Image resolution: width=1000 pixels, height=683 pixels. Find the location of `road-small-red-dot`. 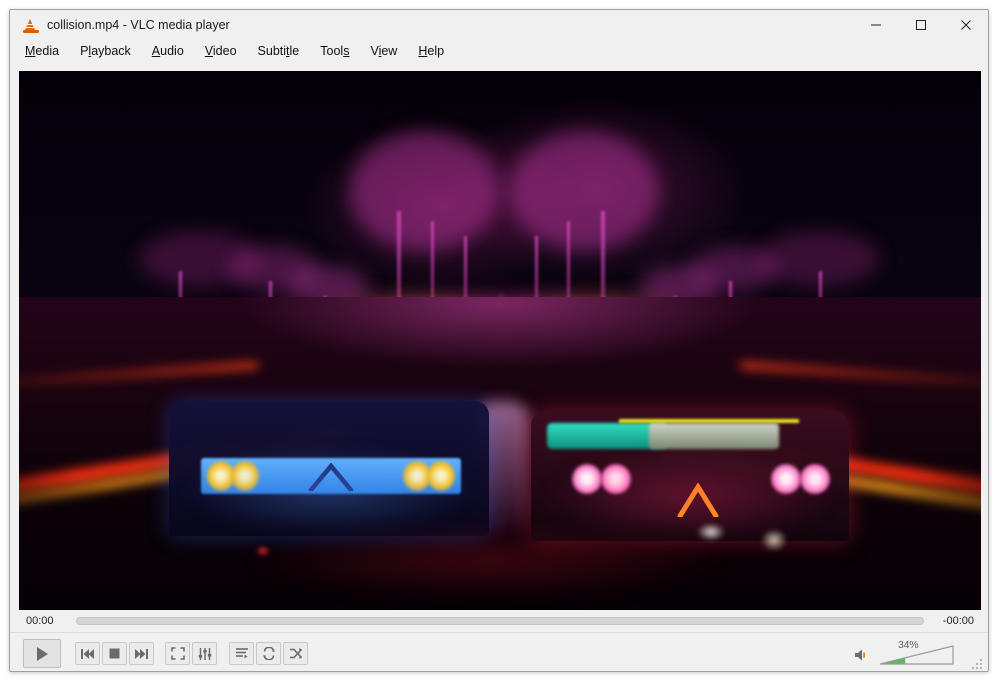

road-small-red-dot is located at coordinates (263, 551).